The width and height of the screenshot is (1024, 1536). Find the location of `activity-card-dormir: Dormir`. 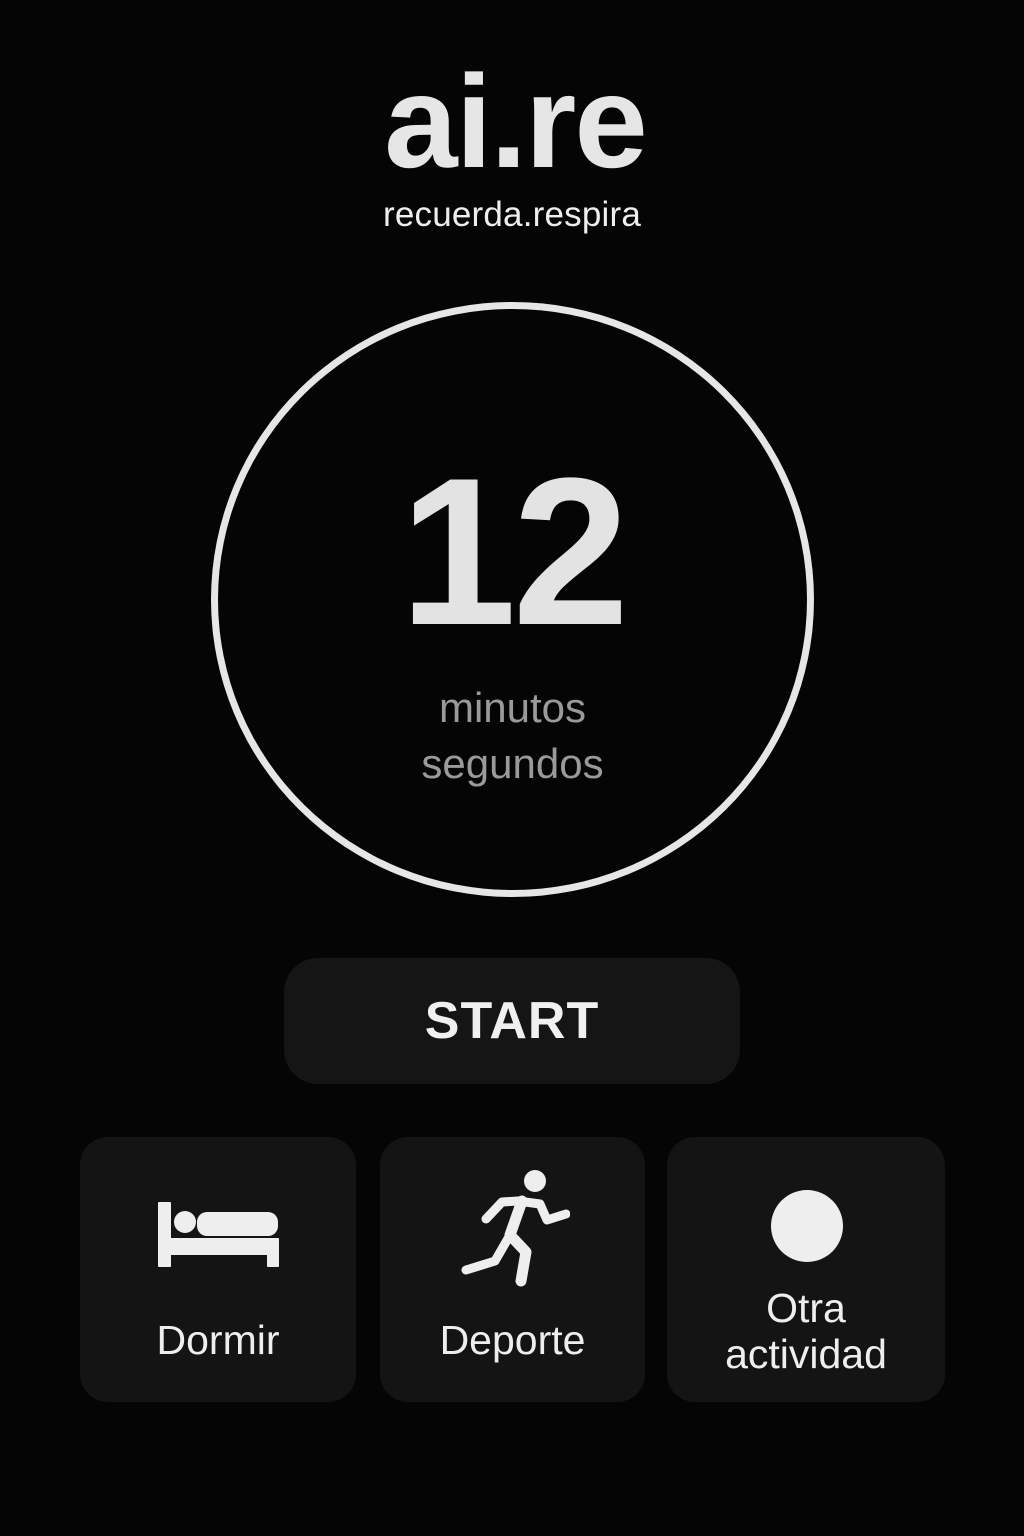

activity-card-dormir: Dormir is located at coordinates (218, 1269).